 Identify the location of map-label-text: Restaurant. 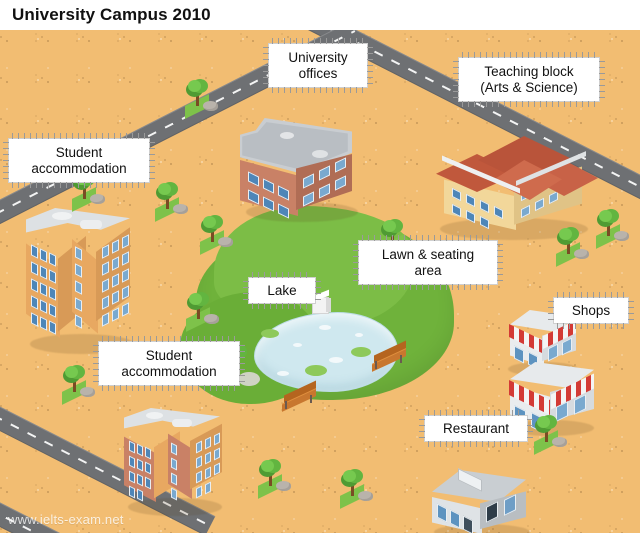
(476, 428).